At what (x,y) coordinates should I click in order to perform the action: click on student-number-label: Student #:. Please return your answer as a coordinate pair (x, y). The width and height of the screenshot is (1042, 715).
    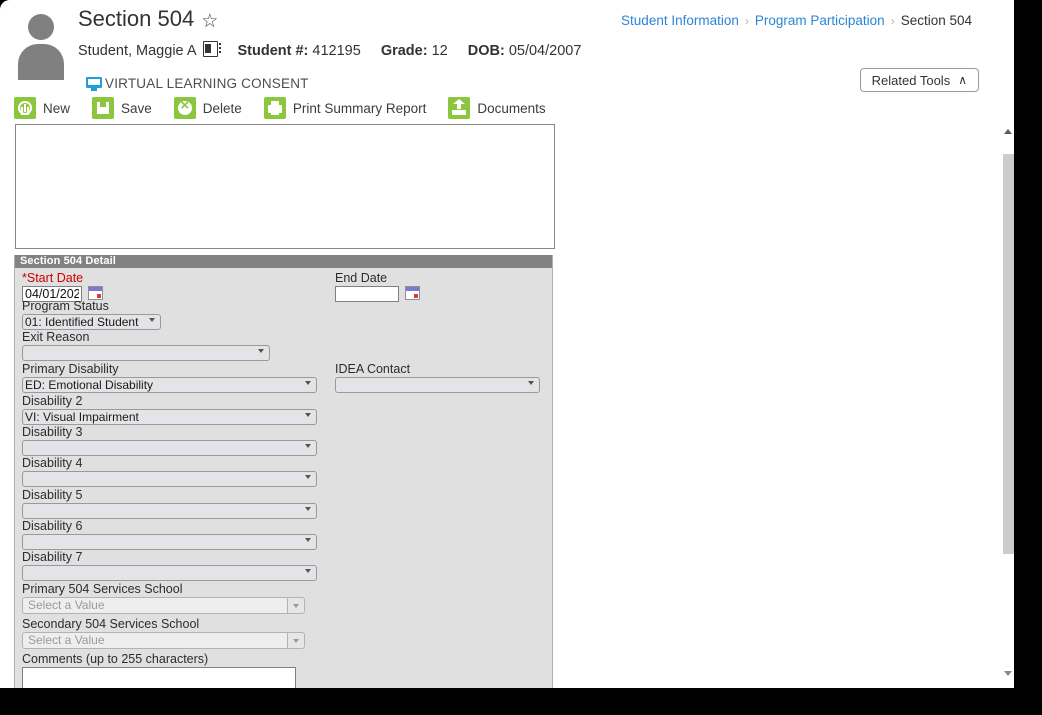
    Looking at the image, I should click on (273, 51).